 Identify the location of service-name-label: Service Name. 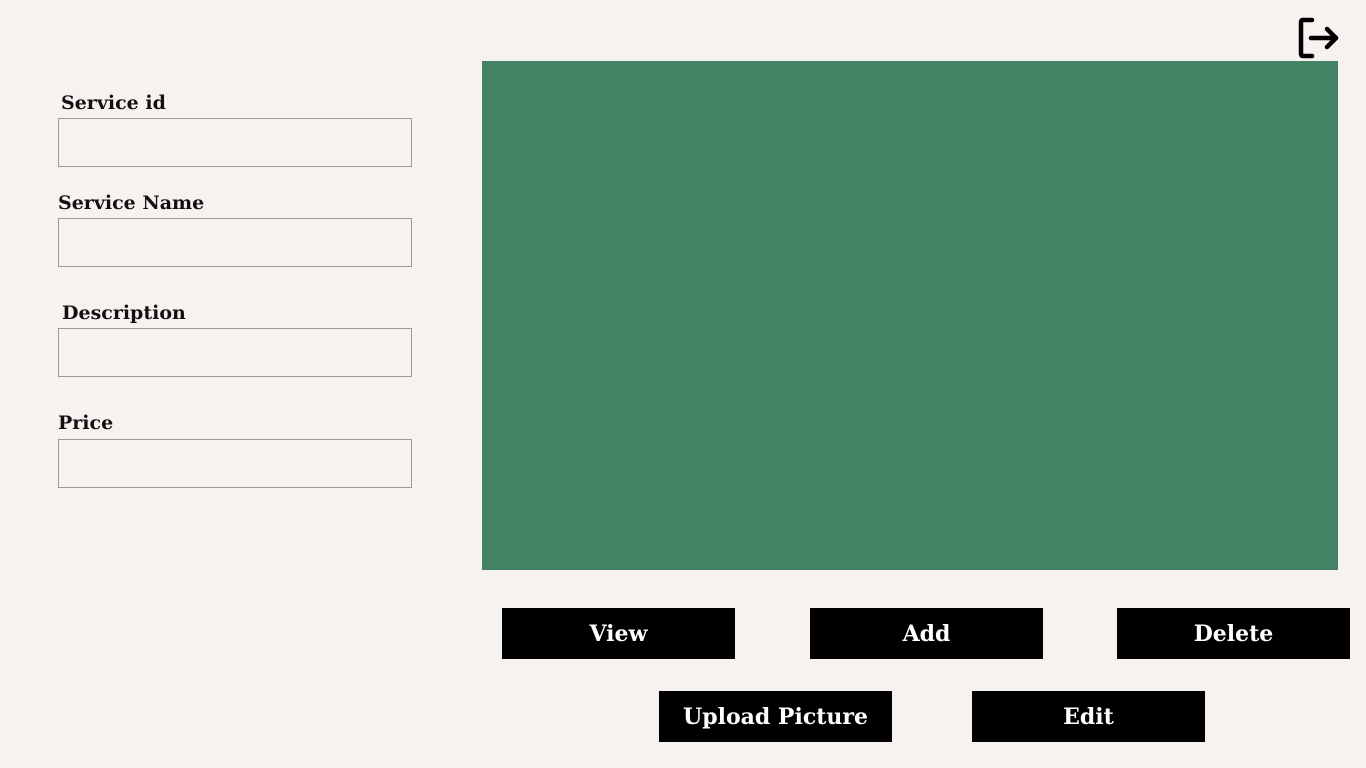
(131, 203).